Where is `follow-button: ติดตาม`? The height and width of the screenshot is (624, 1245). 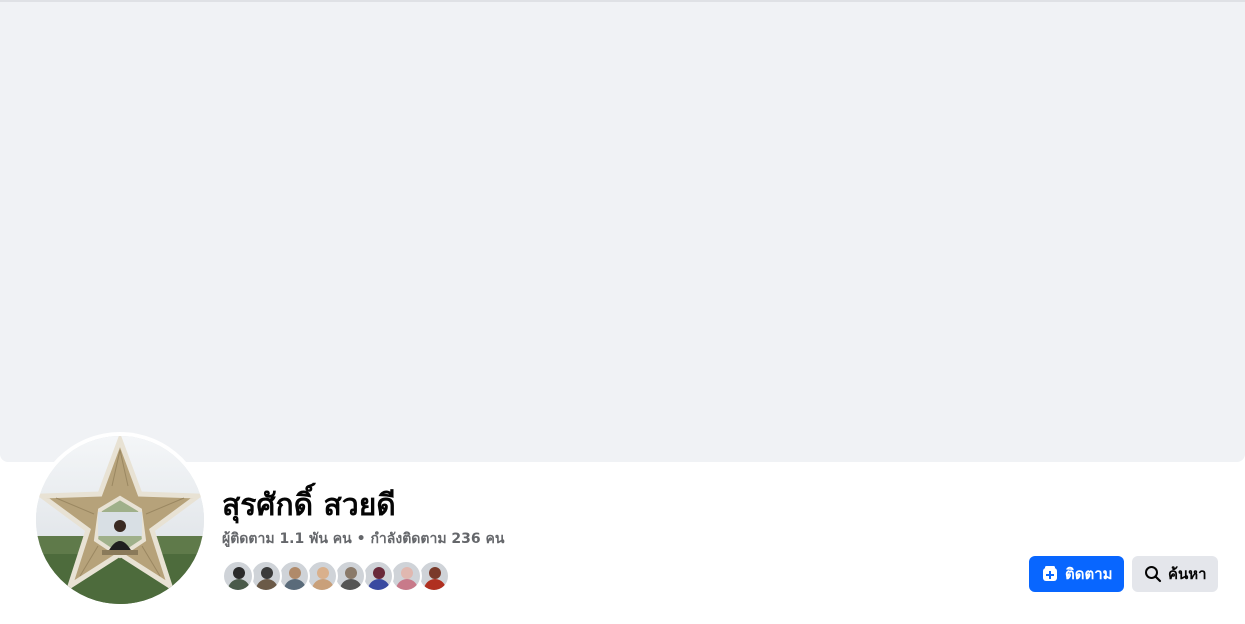 follow-button: ติดตาม is located at coordinates (1076, 574).